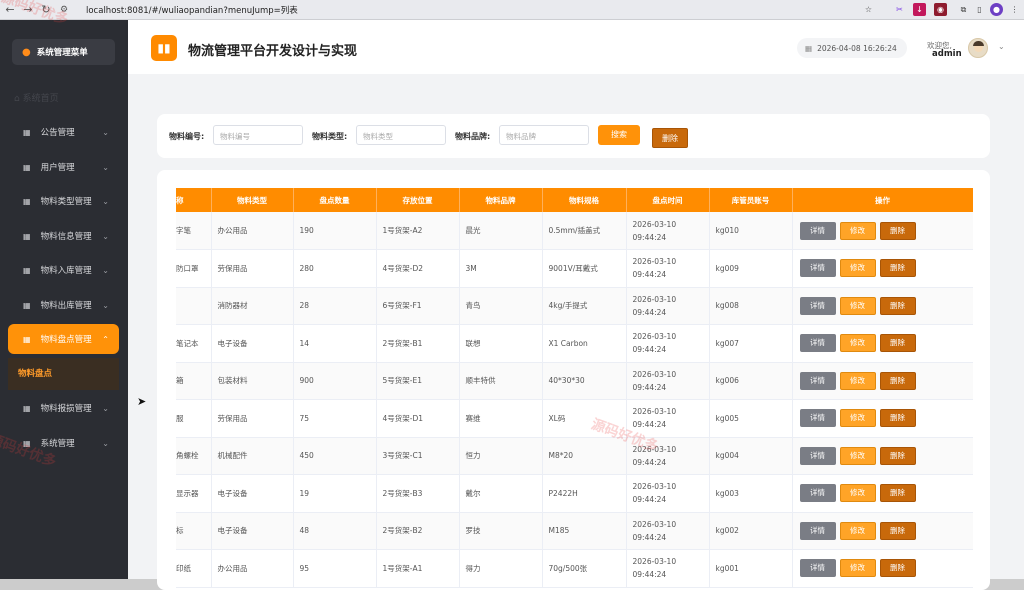 The height and width of the screenshot is (590, 1024). I want to click on cell-qty: 75, so click(335, 418).